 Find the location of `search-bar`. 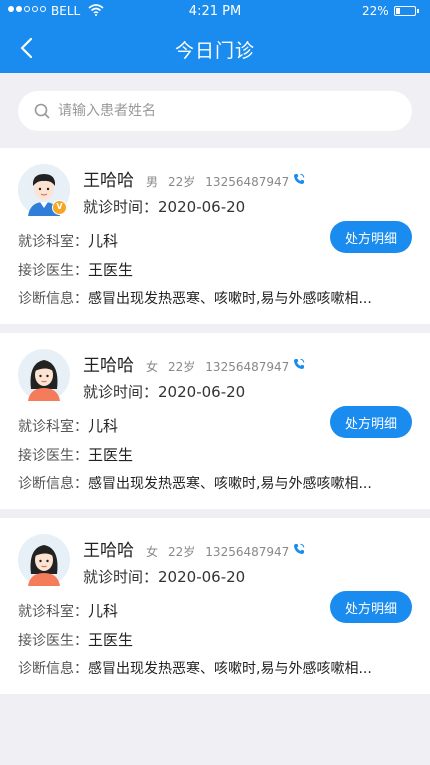

search-bar is located at coordinates (215, 111).